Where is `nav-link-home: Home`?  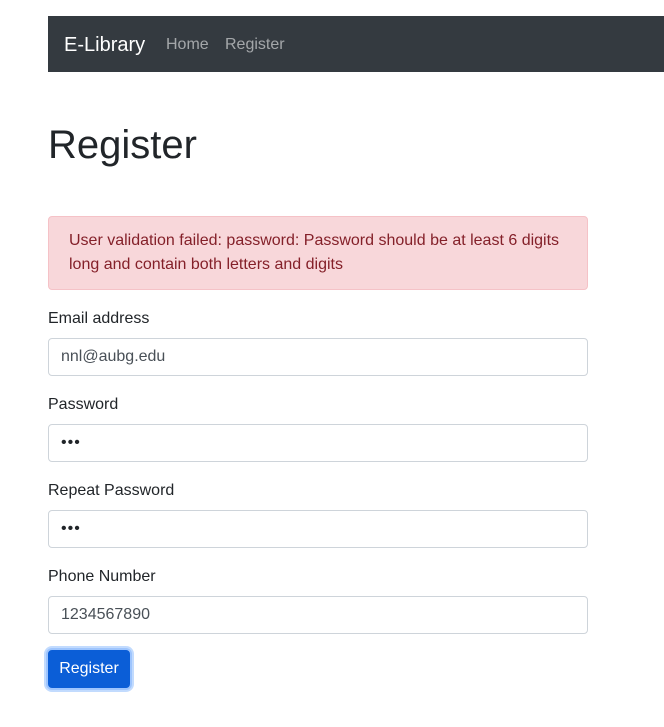
nav-link-home: Home is located at coordinates (187, 45).